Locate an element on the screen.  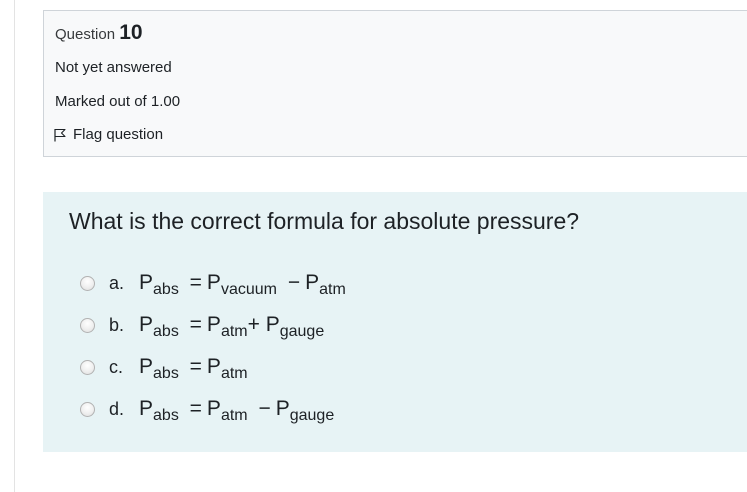
answer-option-d: d. Pabs = Patm − Pgauge is located at coordinates (207, 409).